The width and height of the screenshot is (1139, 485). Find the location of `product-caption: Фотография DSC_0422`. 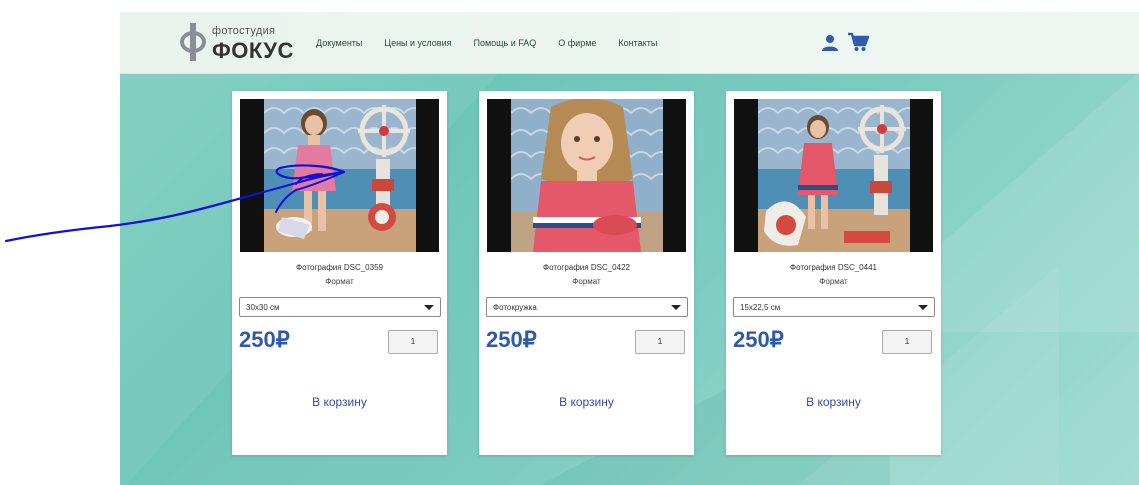

product-caption: Фотография DSC_0422 is located at coordinates (586, 267).